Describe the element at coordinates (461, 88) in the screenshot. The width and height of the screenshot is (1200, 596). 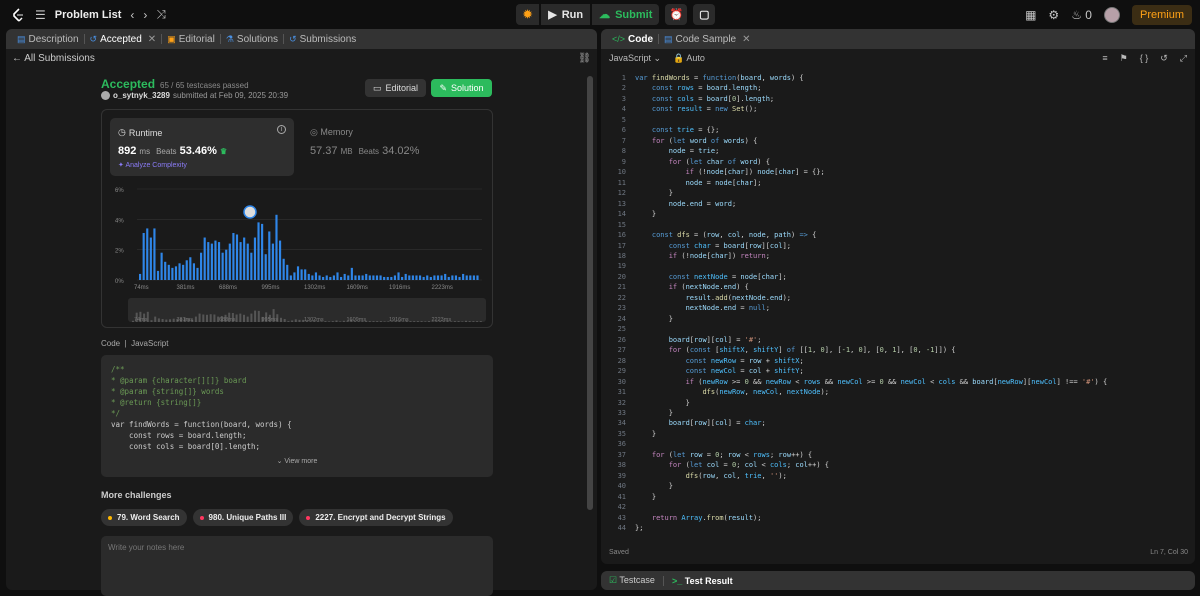
I see `solution-button: ✎ Solution` at that location.